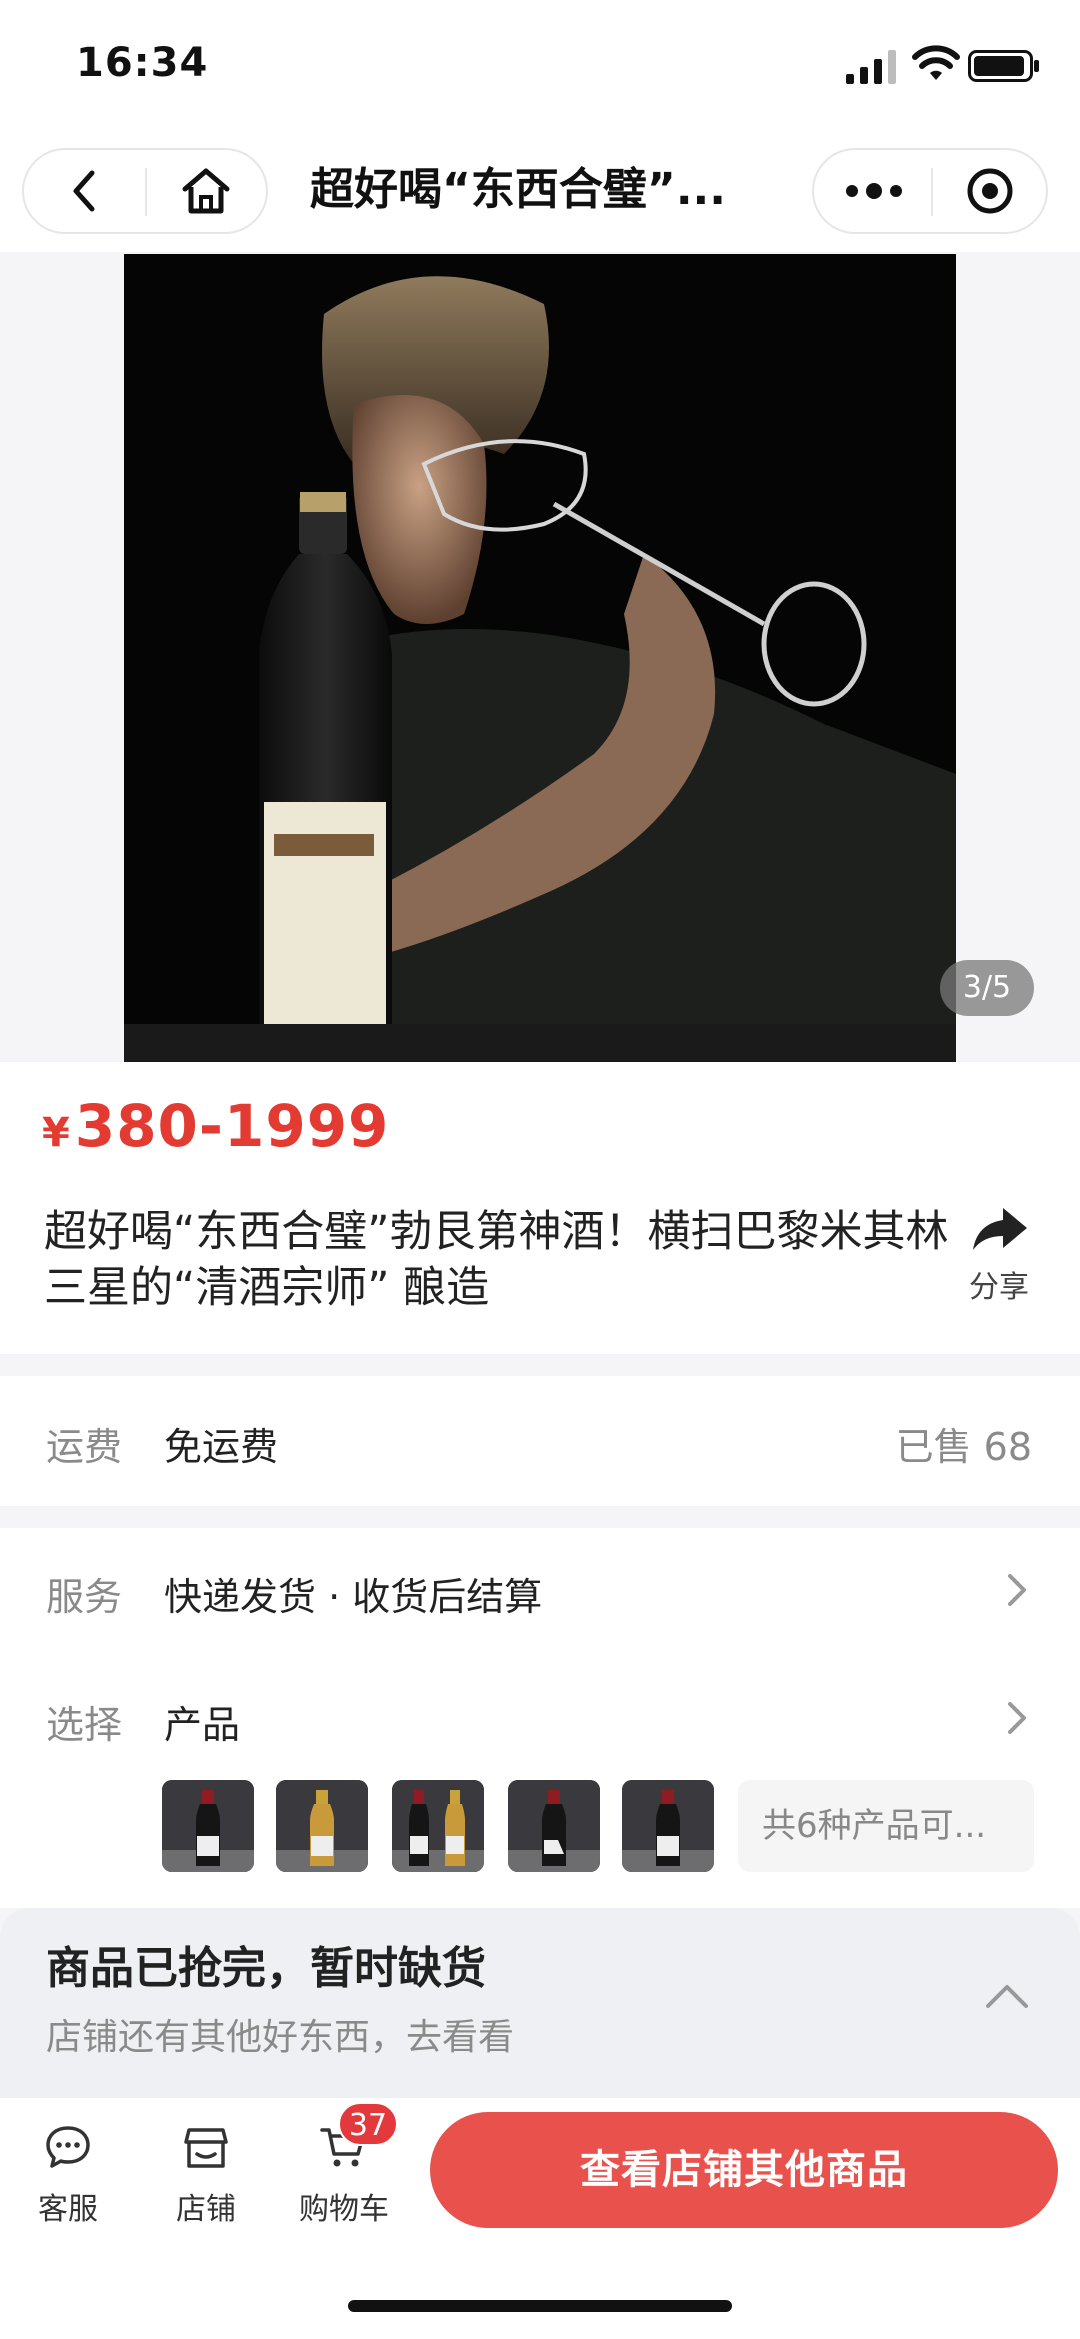 This screenshot has width=1080, height=2339. What do you see at coordinates (68, 2176) in the screenshot?
I see `tab-customer-service: 客服` at bounding box center [68, 2176].